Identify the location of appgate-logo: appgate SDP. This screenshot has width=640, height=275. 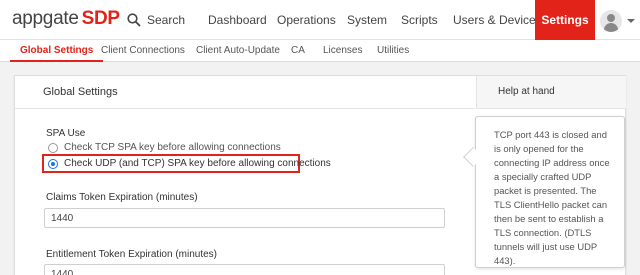
(66, 19).